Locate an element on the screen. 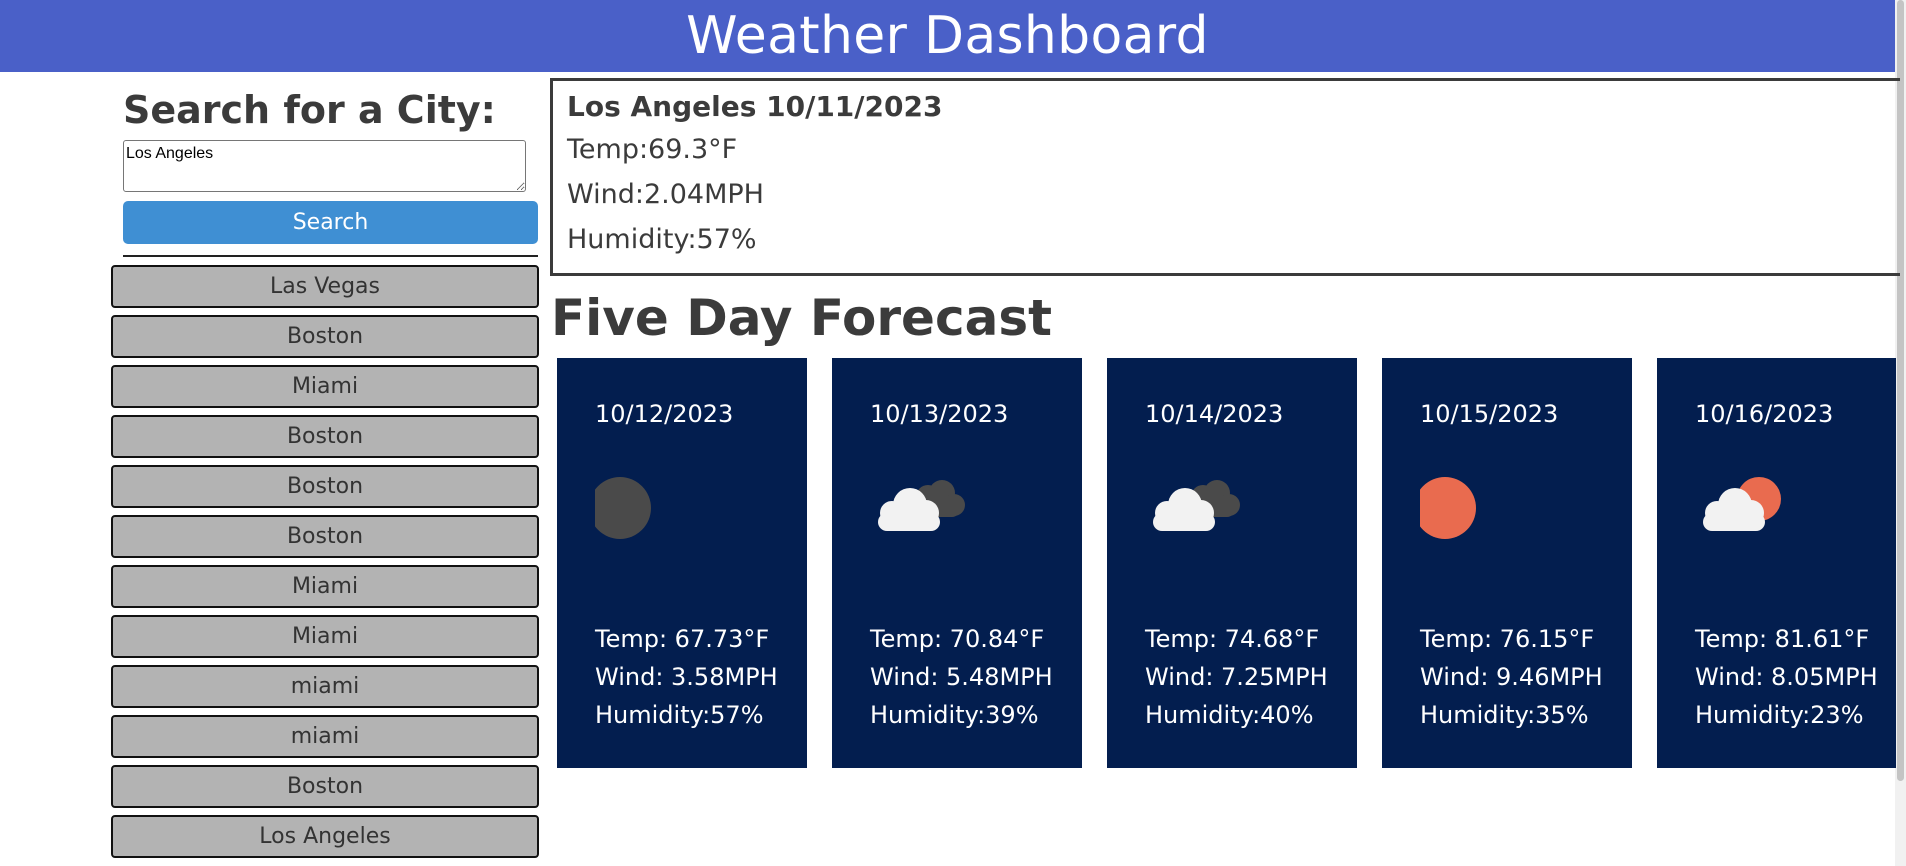  forecast-wind: Wind: 7.25MPH is located at coordinates (1236, 677).